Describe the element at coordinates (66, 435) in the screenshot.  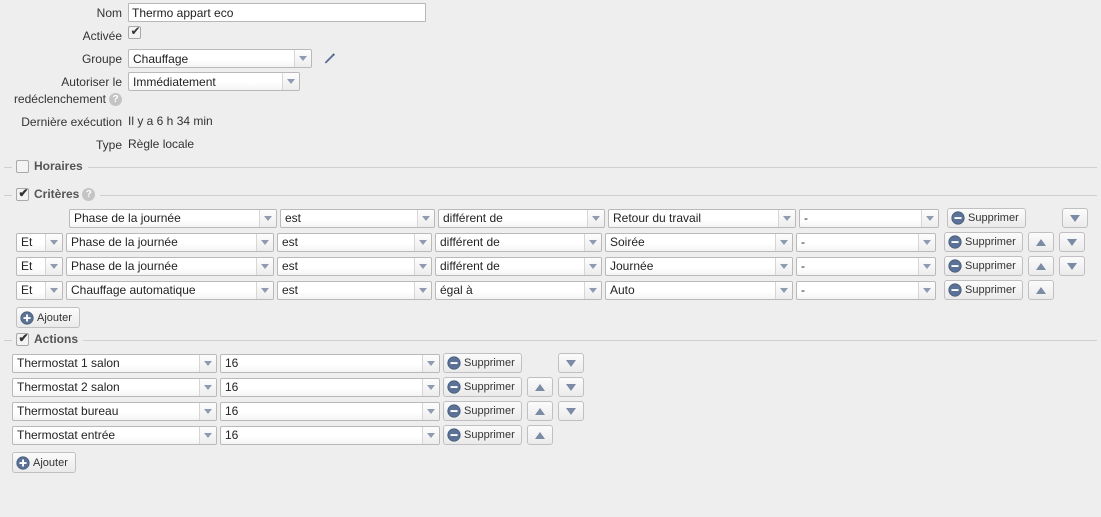
I see `action-device-value: Thermostat entrée` at that location.